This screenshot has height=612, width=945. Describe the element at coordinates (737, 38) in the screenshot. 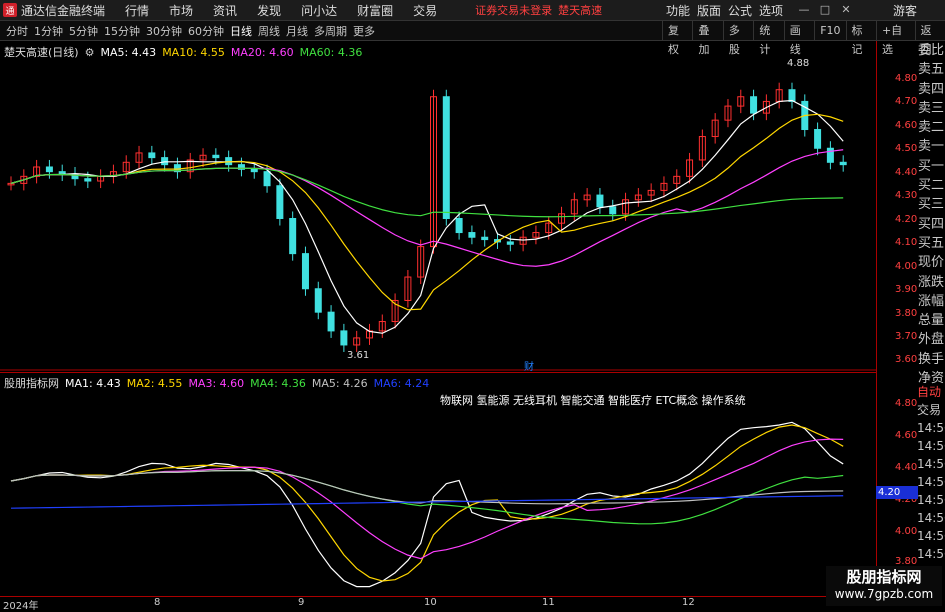

I see `multi-stock-button: 多股` at that location.